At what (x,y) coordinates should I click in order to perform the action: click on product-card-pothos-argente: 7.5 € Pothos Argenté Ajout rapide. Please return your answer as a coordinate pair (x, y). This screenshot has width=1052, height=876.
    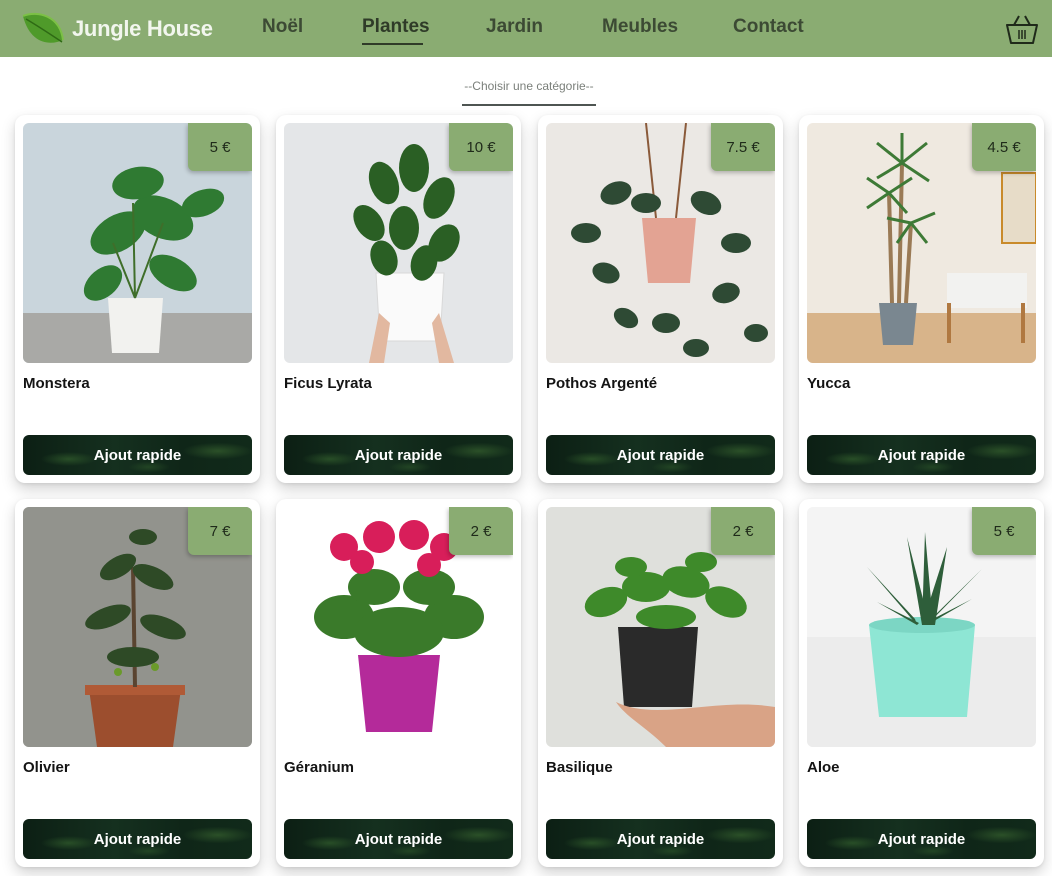
    Looking at the image, I should click on (660, 299).